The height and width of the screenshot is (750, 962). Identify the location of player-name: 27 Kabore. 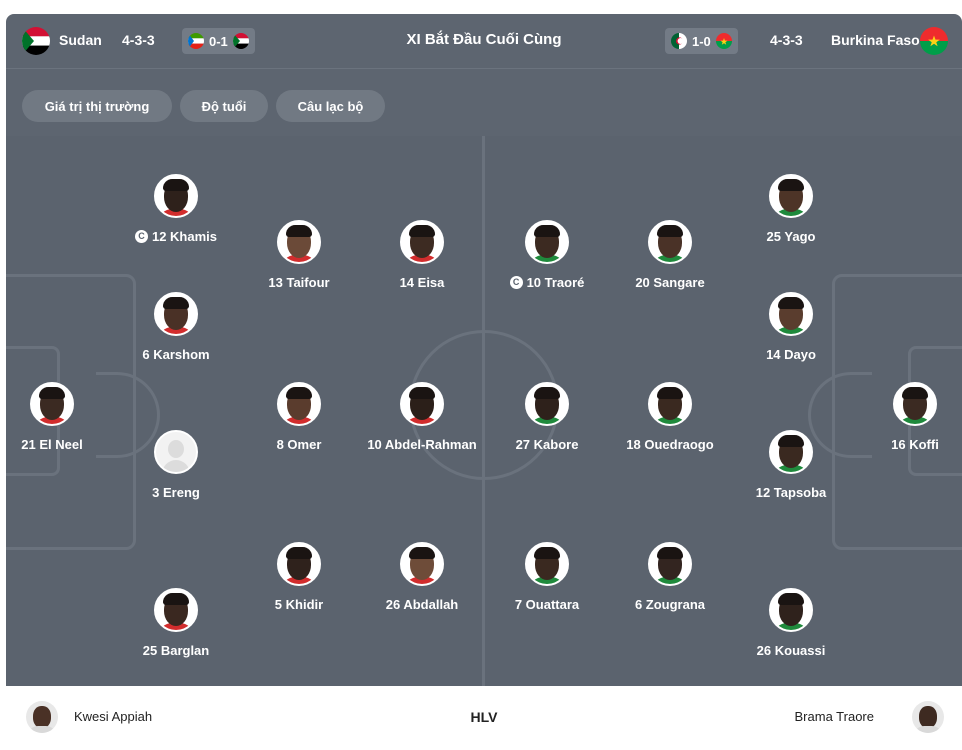
(547, 444).